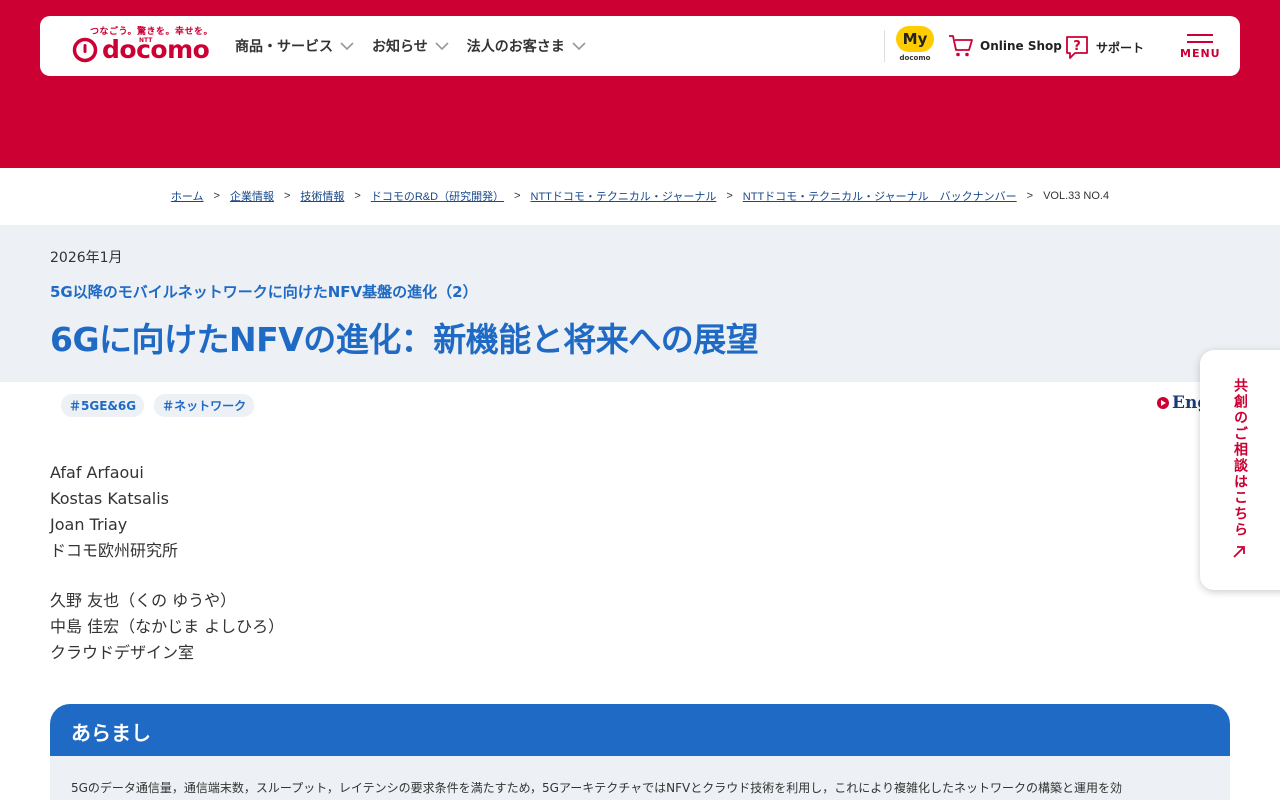  Describe the element at coordinates (915, 58) in the screenshot. I see `my-sub-label: docomo` at that location.